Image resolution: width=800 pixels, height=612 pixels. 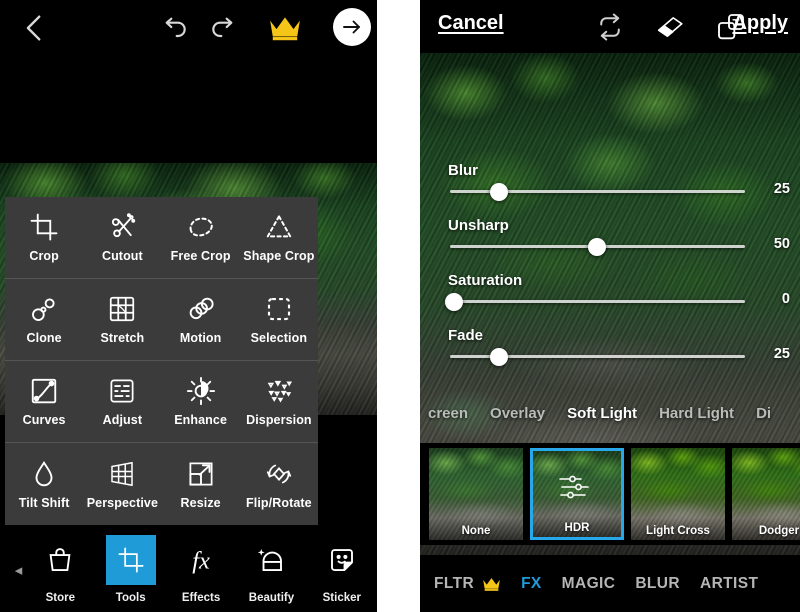 I want to click on right-tab-bar: FLTR FX MAGIC BLUR ARTIST, so click(x=610, y=583).